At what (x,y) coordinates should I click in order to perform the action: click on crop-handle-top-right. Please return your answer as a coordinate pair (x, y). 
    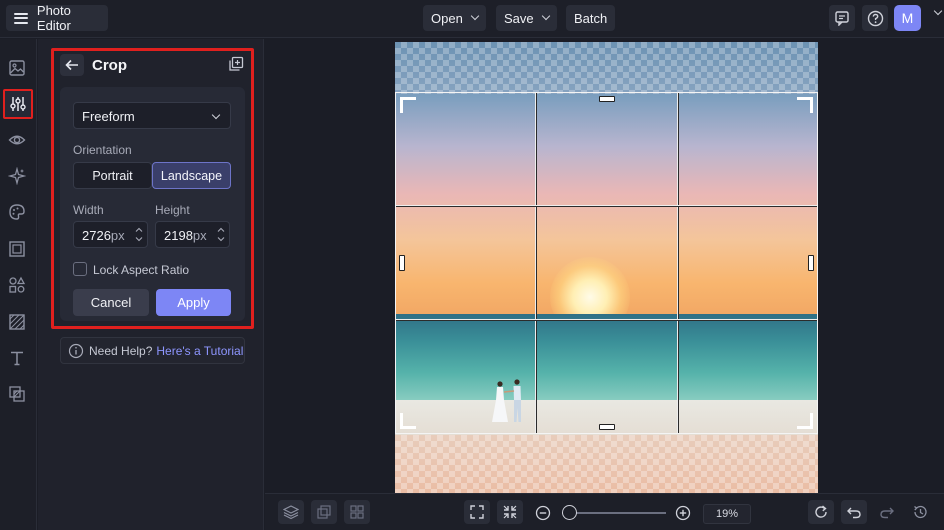
    Looking at the image, I should click on (805, 105).